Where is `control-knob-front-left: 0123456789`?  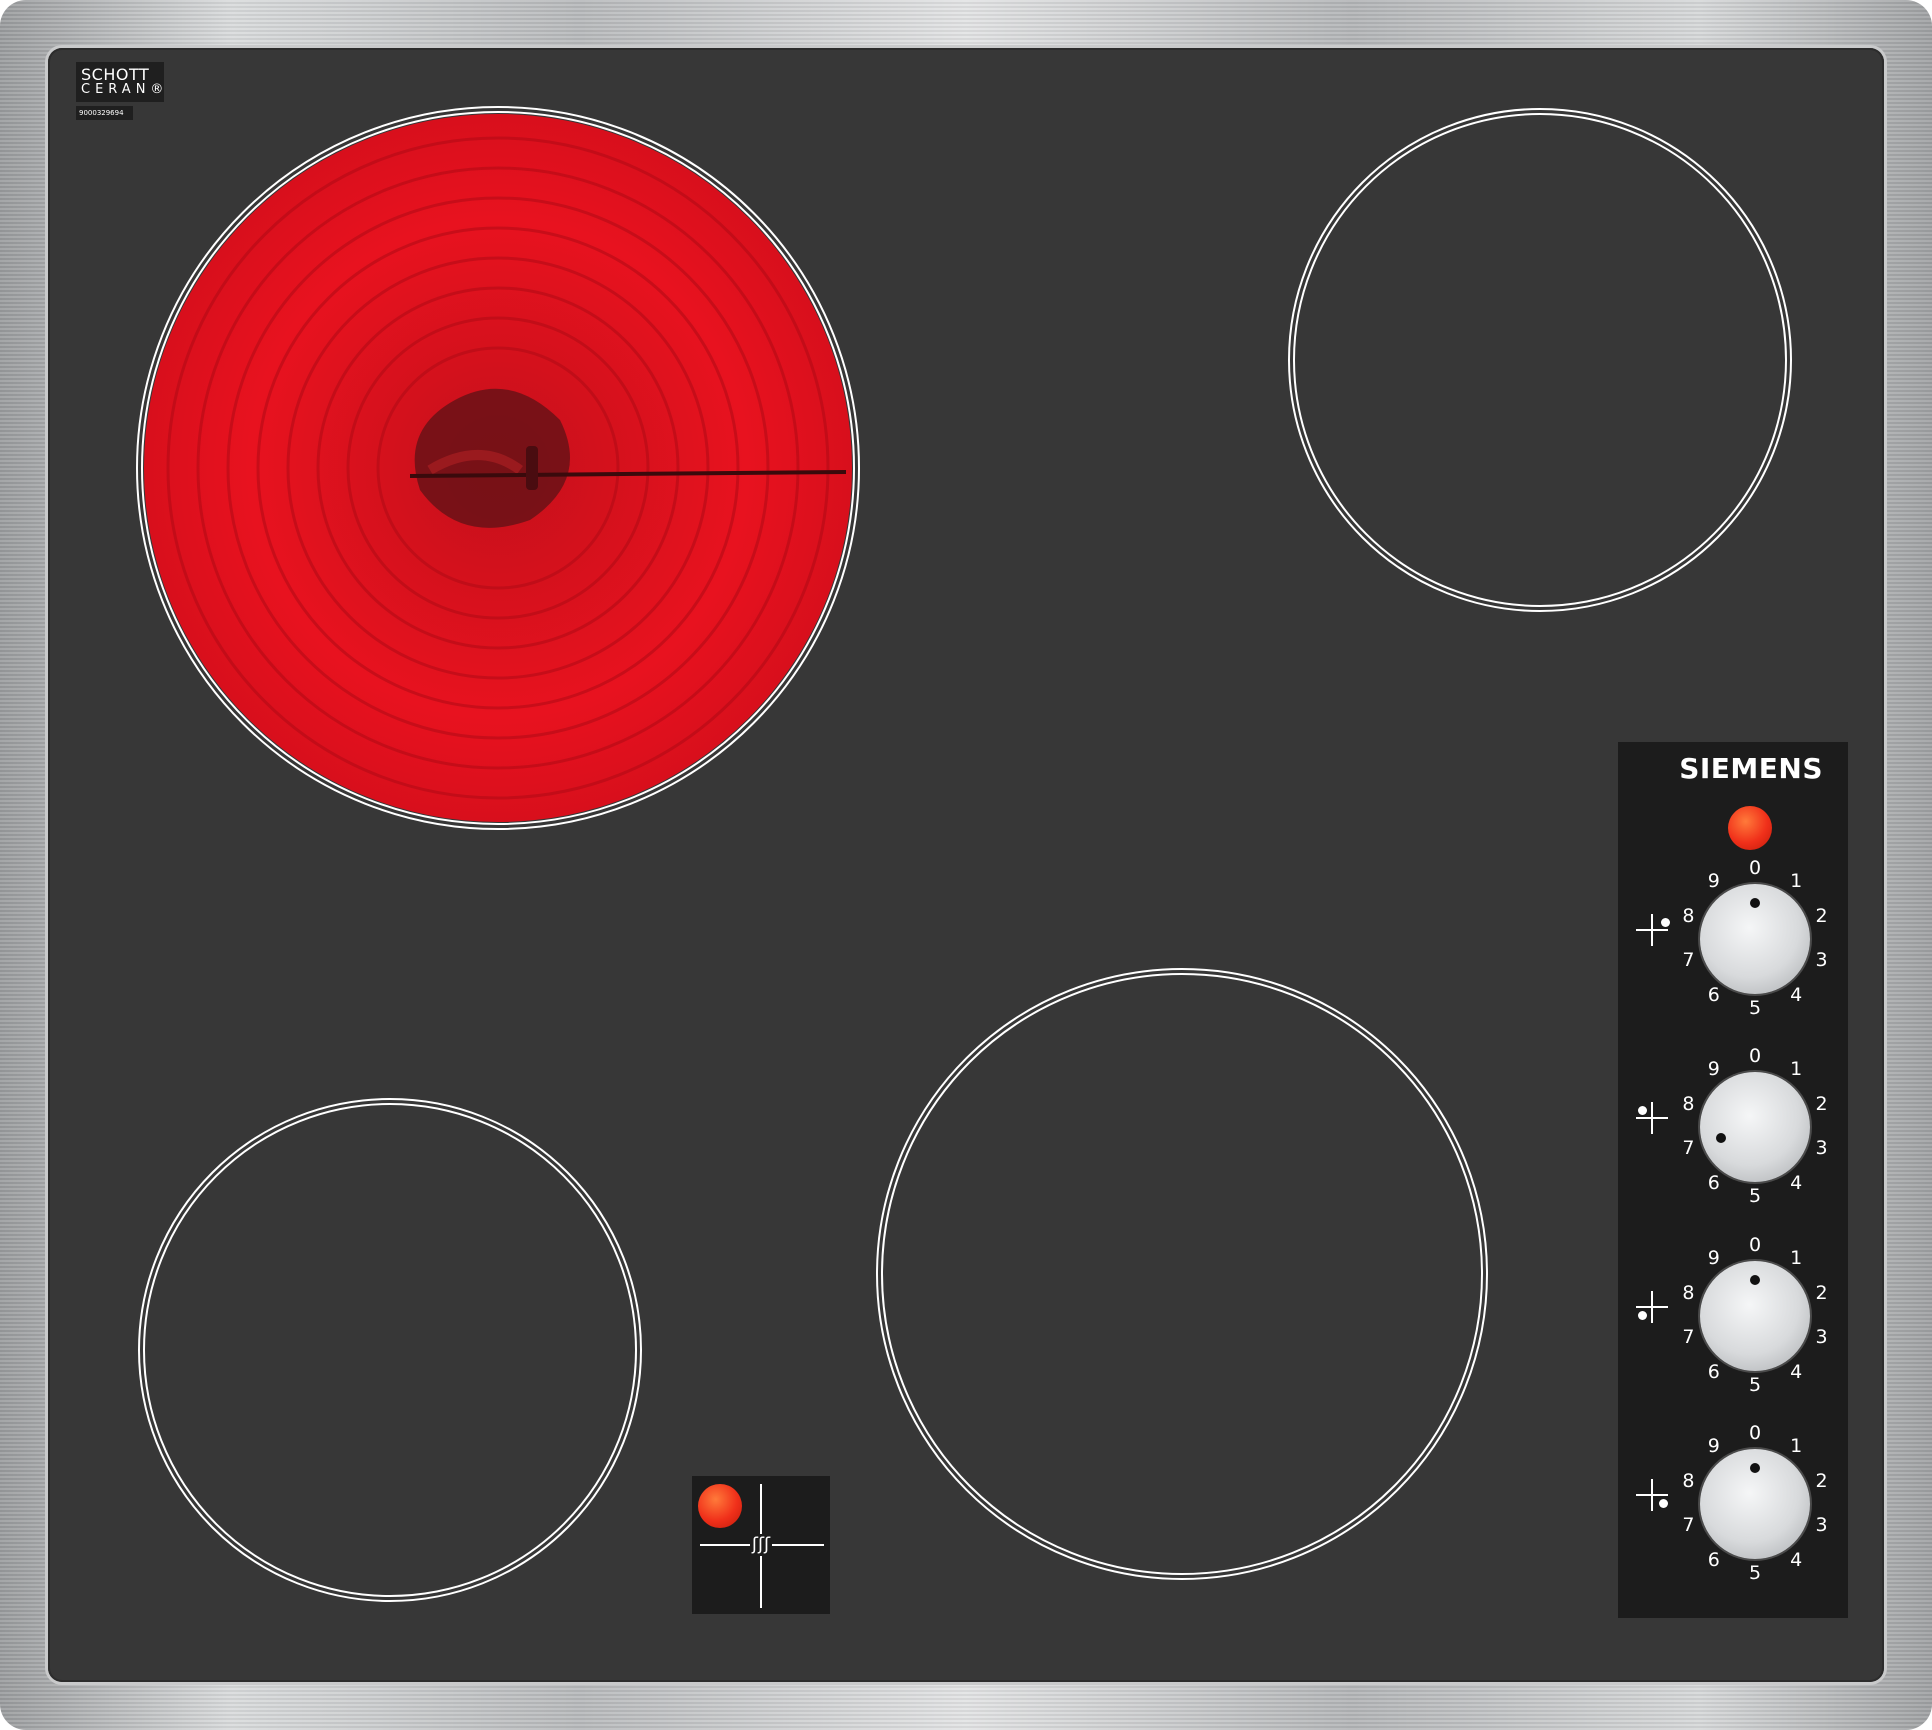 control-knob-front-left: 0123456789 is located at coordinates (1733, 1297).